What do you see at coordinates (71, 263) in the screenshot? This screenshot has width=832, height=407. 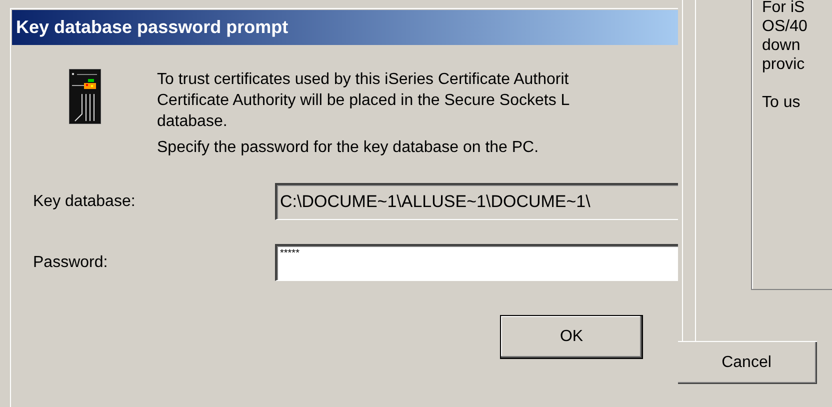 I see `field-label: Password:` at bounding box center [71, 263].